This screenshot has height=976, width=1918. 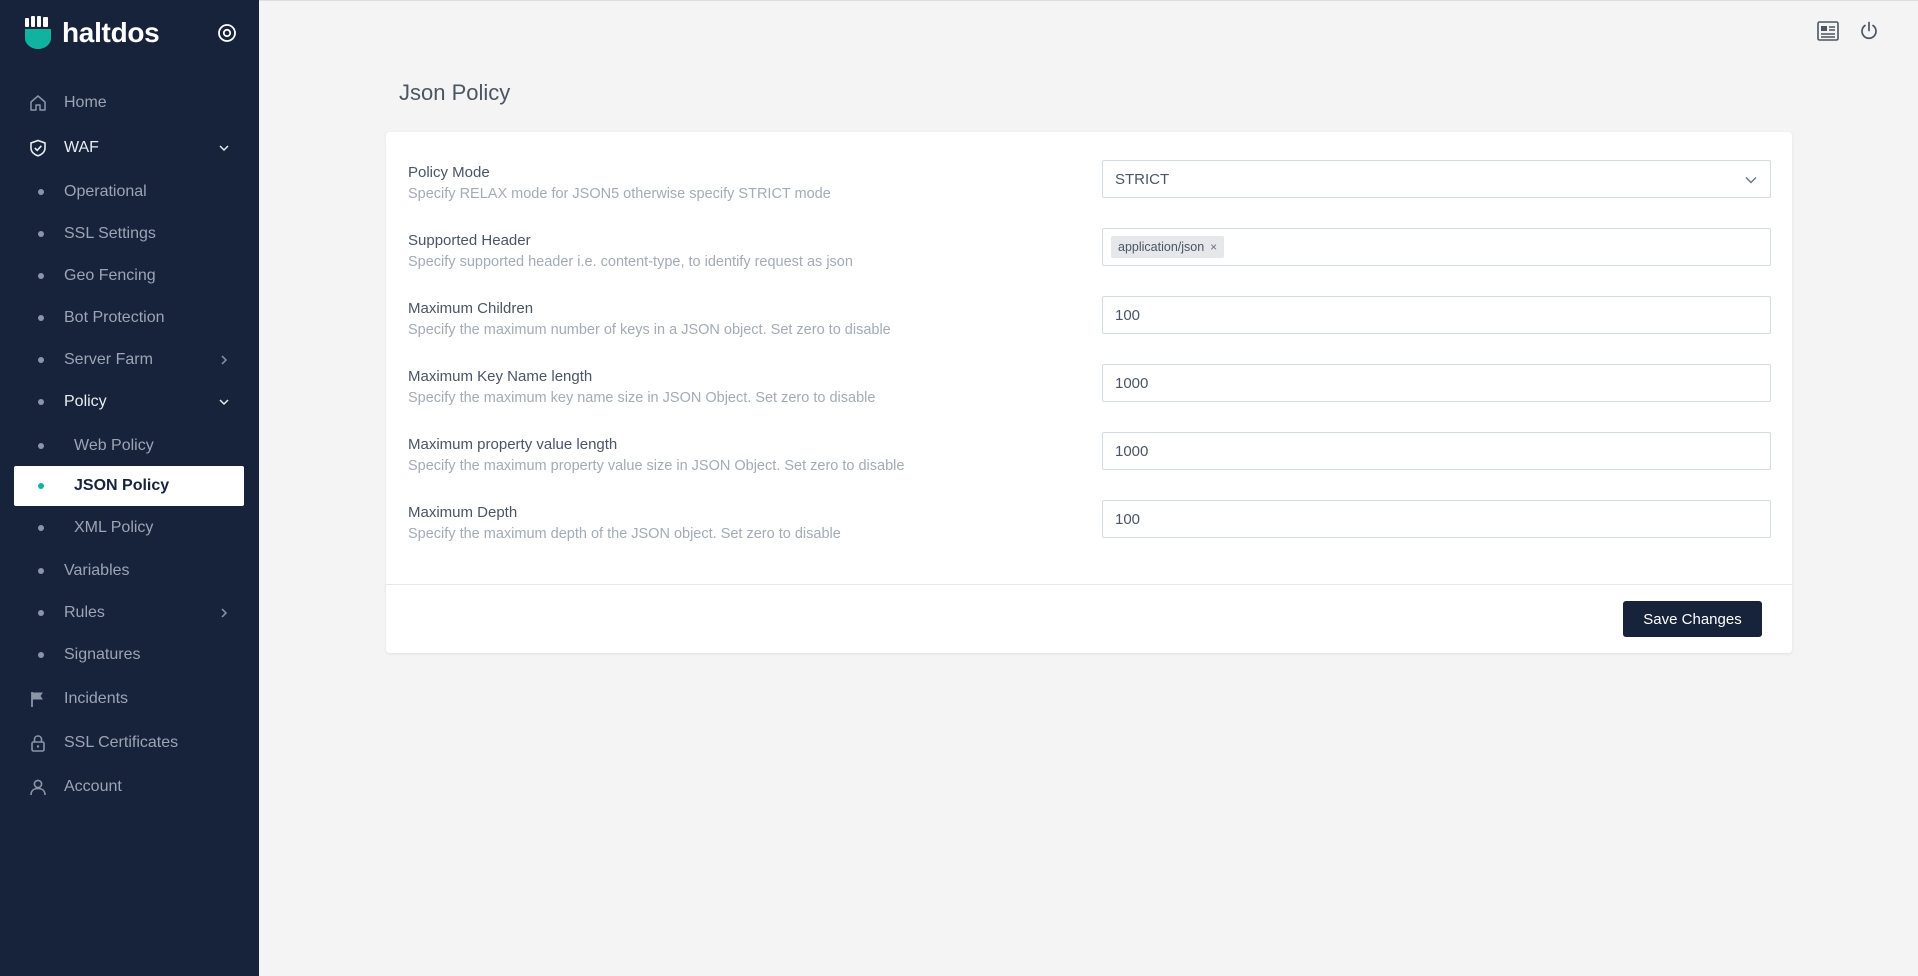 I want to click on sidebar-item-account: Account, so click(x=129, y=787).